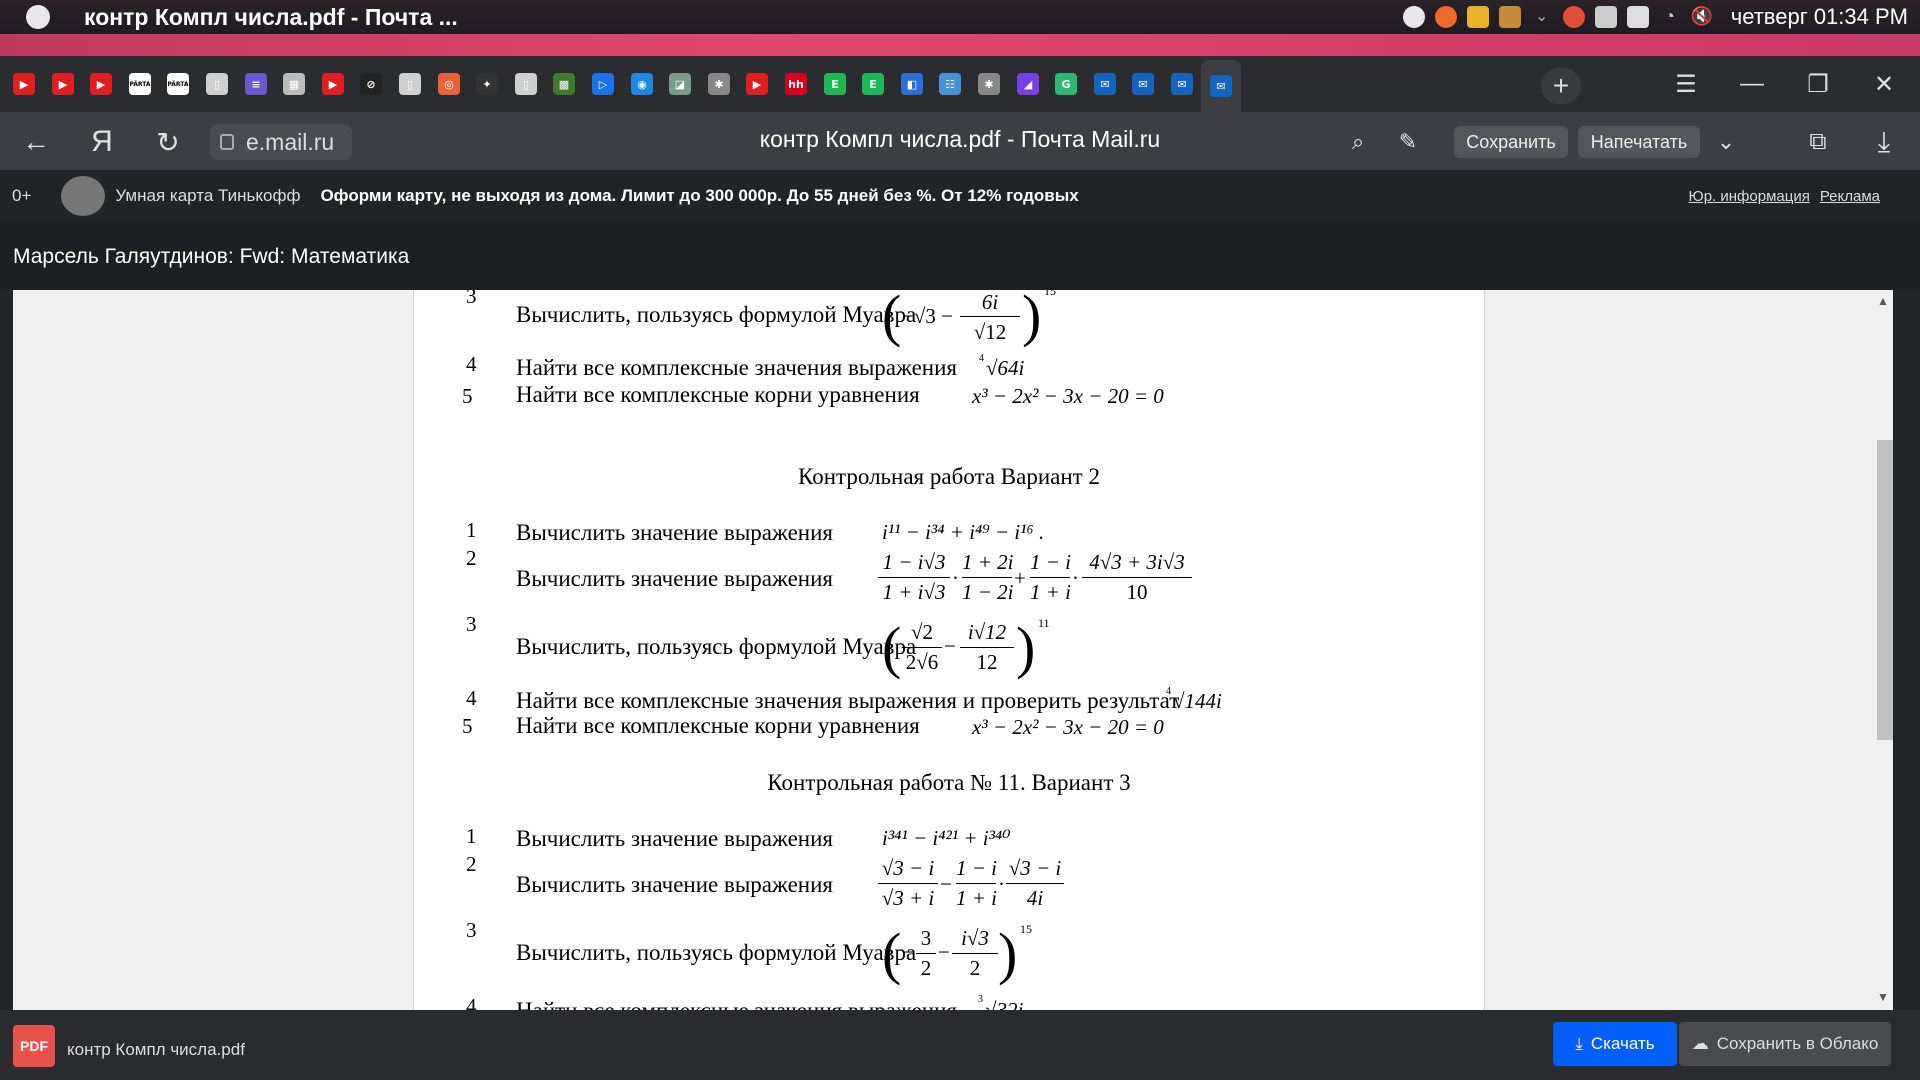 This screenshot has width=1920, height=1080. What do you see at coordinates (922, 632) in the screenshot?
I see `fraction-numerator: √2` at bounding box center [922, 632].